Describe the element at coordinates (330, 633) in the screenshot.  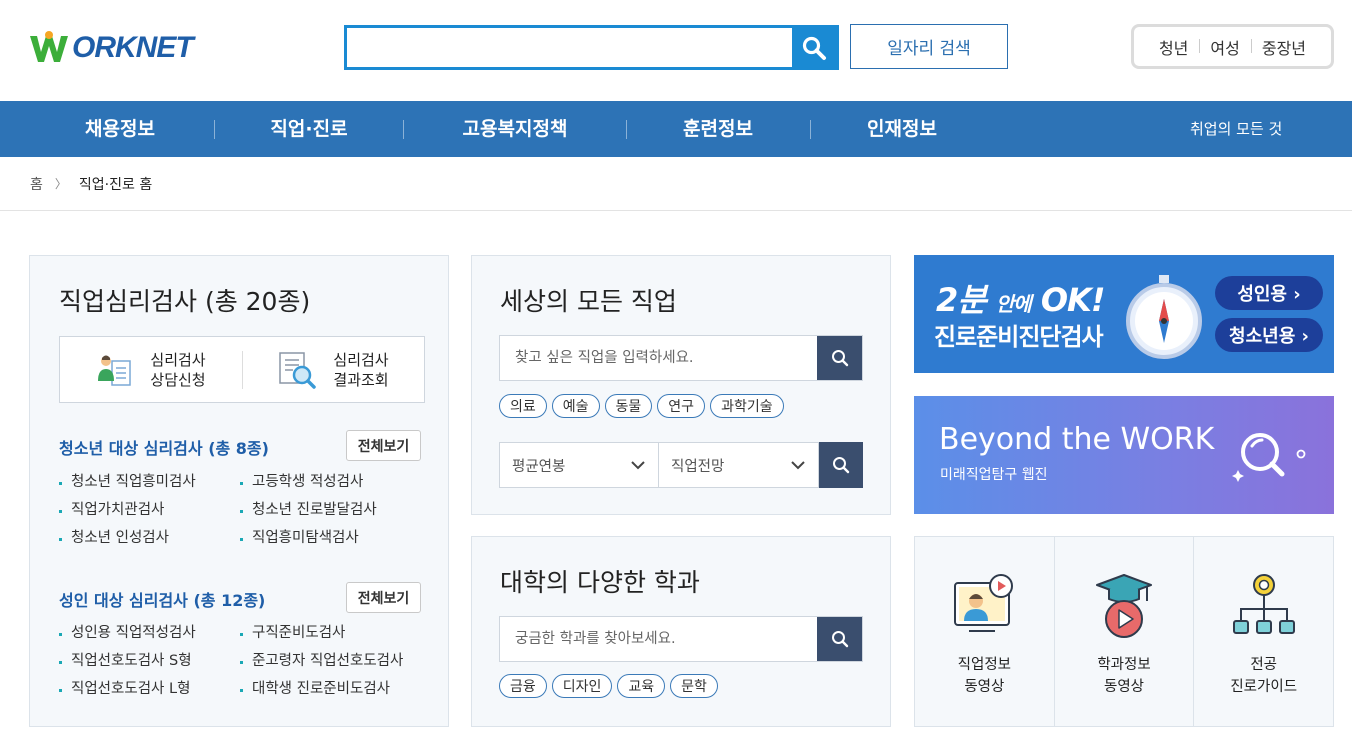
I see `test-link: 구직준비도검사` at that location.